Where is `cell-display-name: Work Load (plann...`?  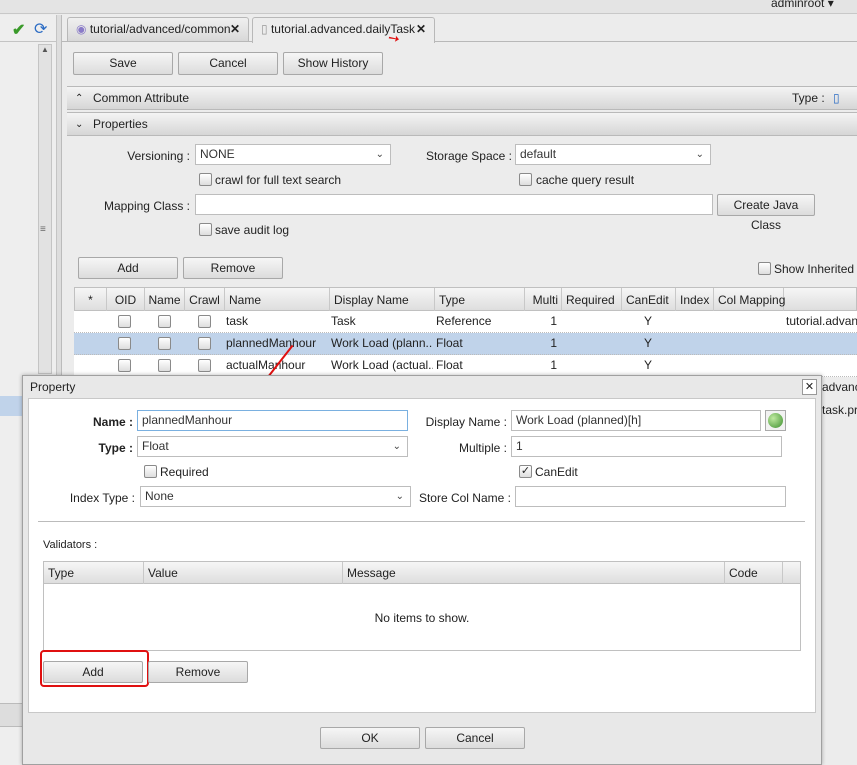 cell-display-name: Work Load (plann... is located at coordinates (382, 343).